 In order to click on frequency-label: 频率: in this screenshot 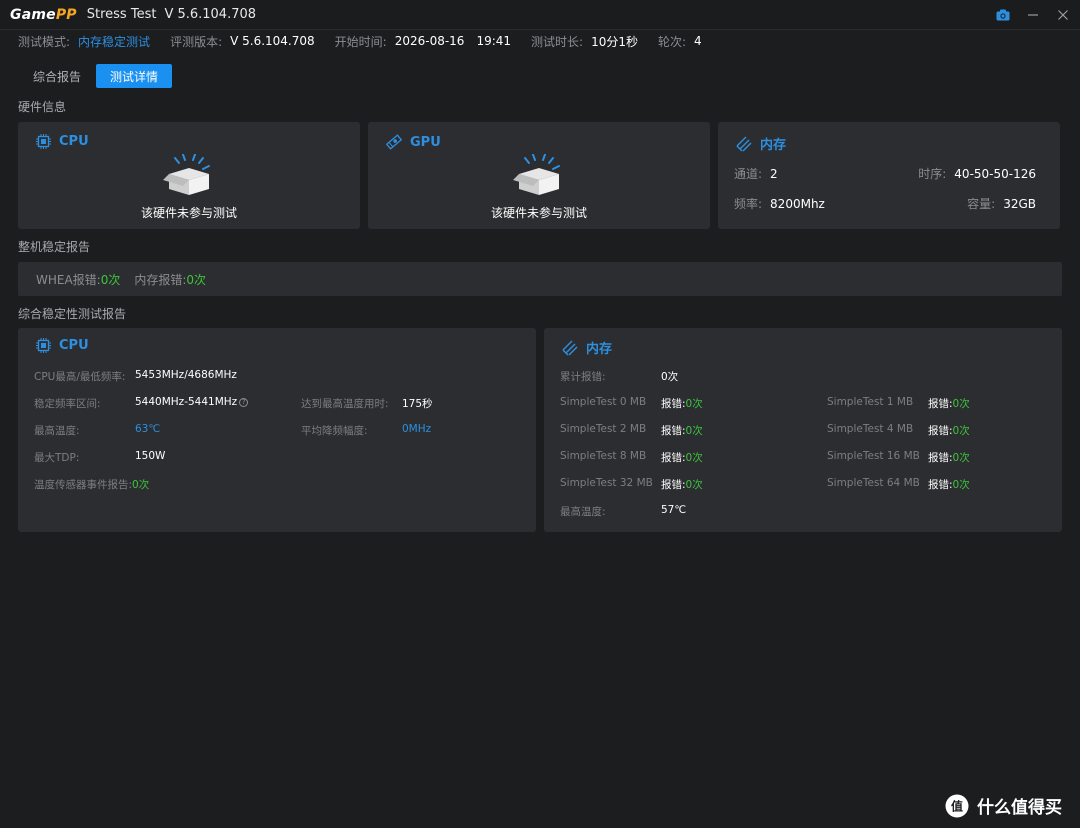, I will do `click(748, 204)`.